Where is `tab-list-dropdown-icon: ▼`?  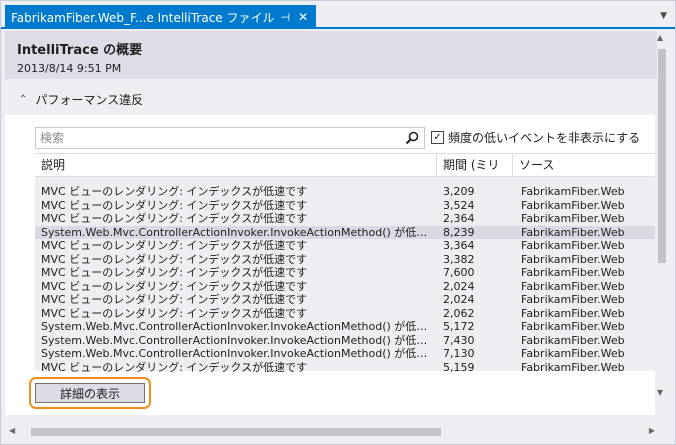 tab-list-dropdown-icon: ▼ is located at coordinates (663, 16).